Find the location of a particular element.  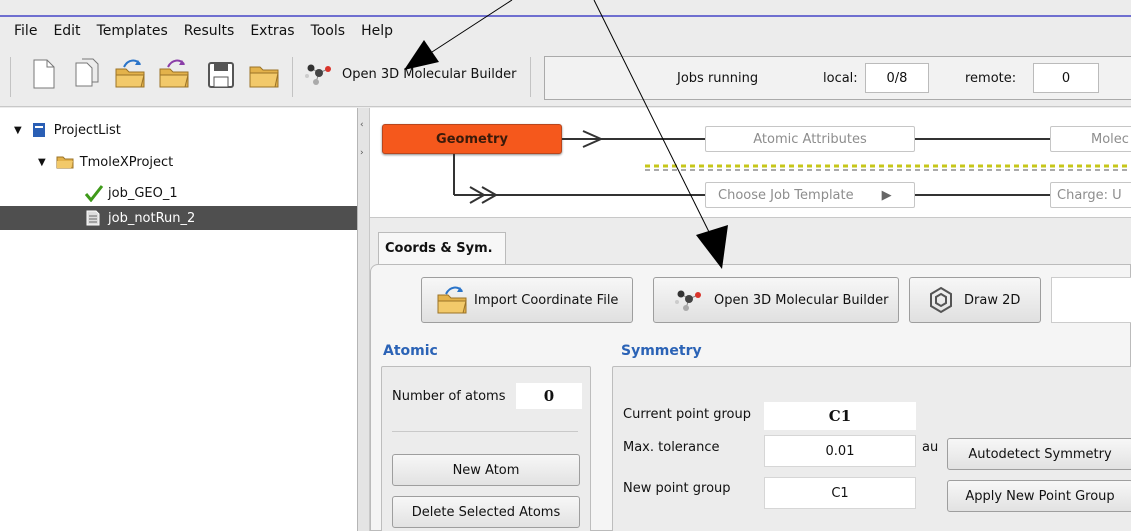

tree-item-projectlist: ▼ ProjectList is located at coordinates (67, 130).